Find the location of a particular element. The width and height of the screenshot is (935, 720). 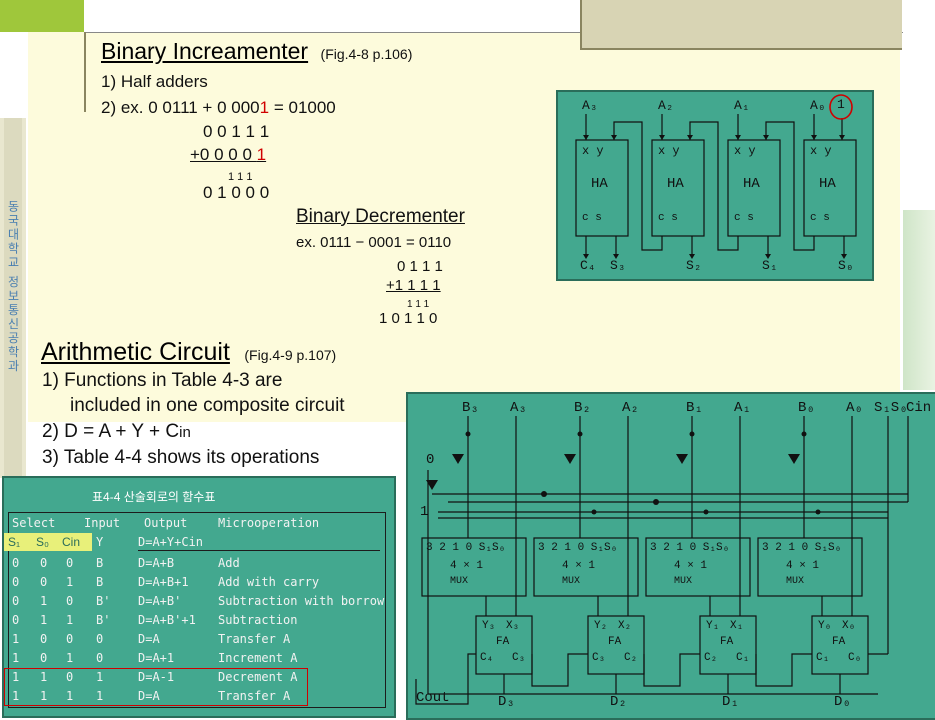

input-a1: A₁ is located at coordinates (742, 408).